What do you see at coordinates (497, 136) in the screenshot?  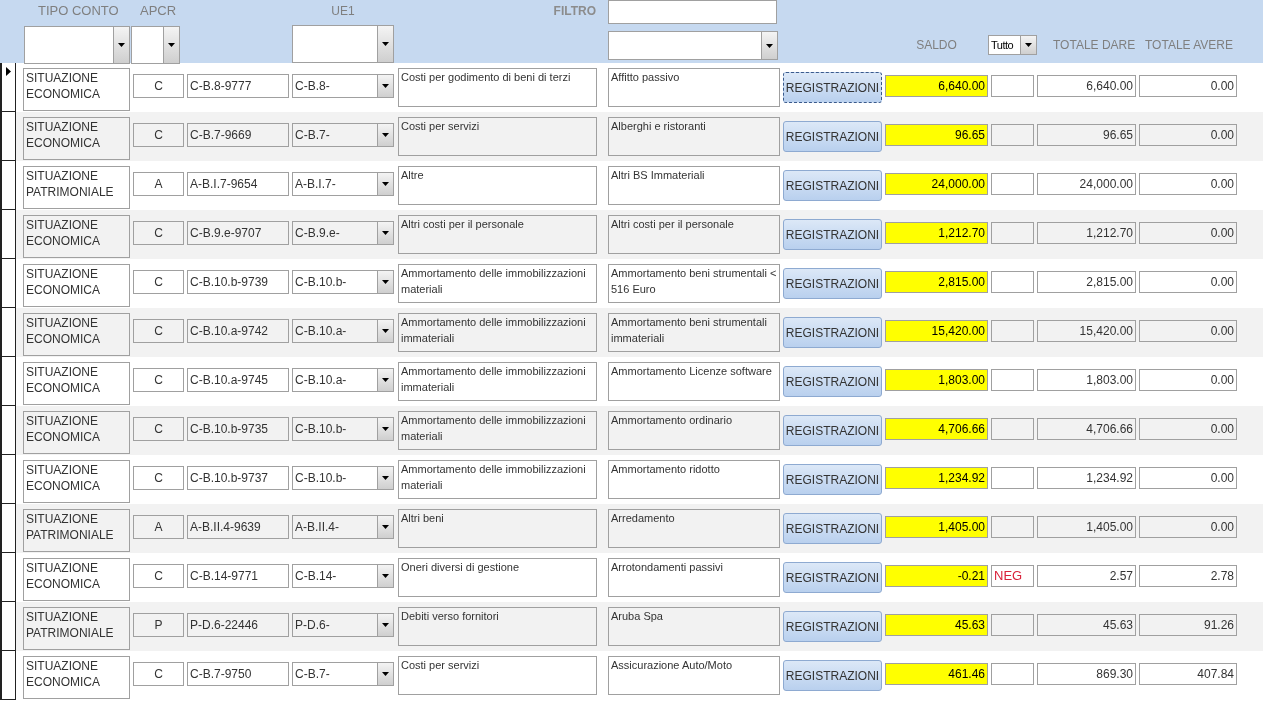 I see `description-field: Costi per servizi` at bounding box center [497, 136].